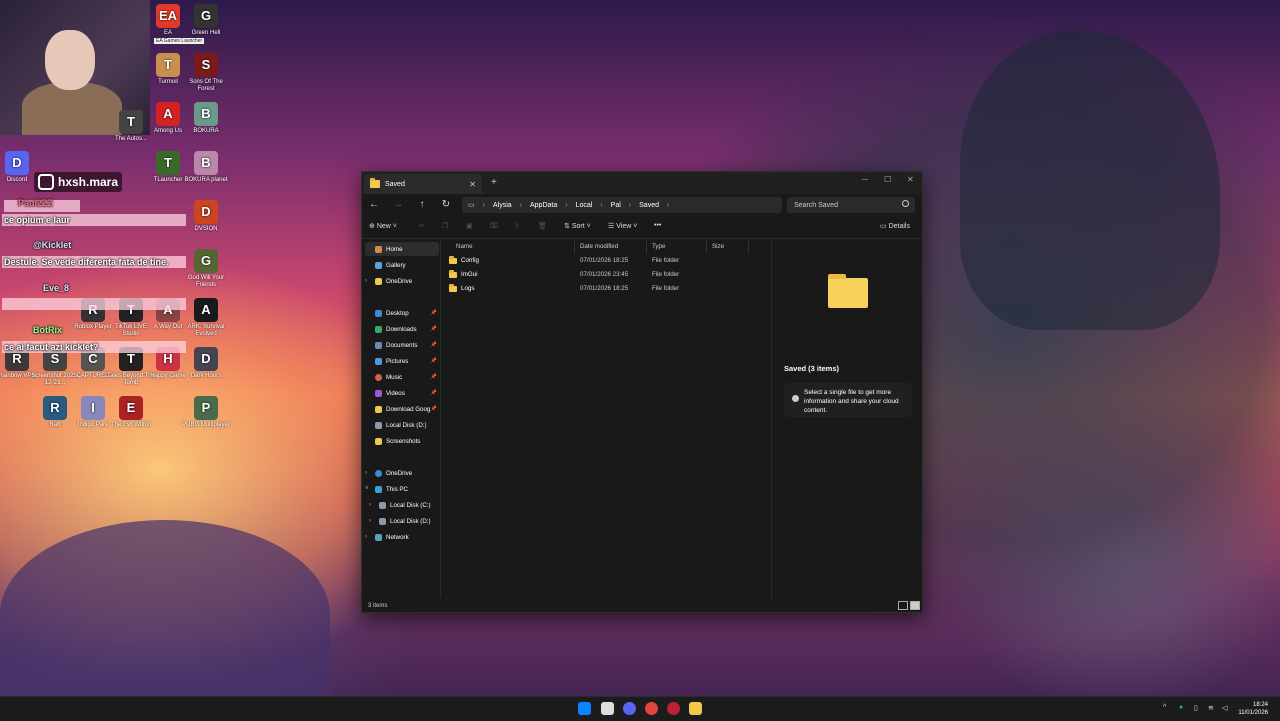 The width and height of the screenshot is (1280, 721). Describe the element at coordinates (402, 425) in the screenshot. I see `nav-item-local-disk-d: Local Disk (D:)` at that location.